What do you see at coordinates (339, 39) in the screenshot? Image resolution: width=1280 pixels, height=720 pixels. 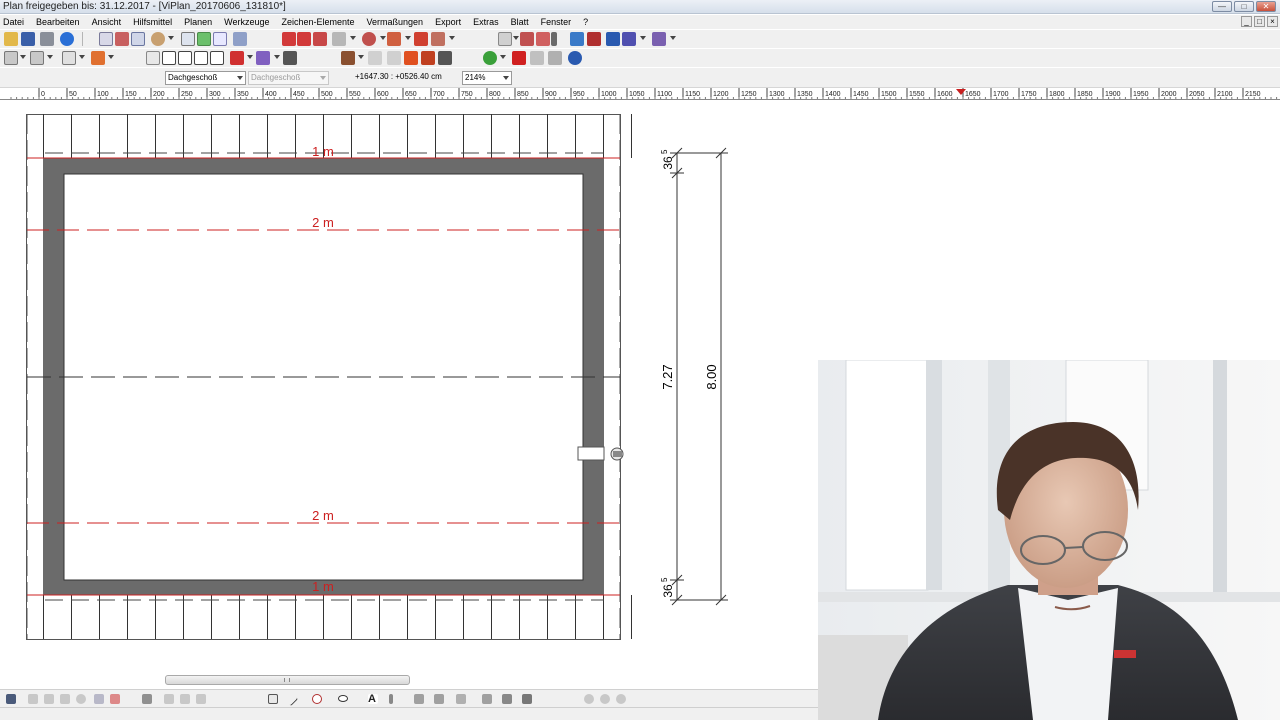 I see `roof-icon` at bounding box center [339, 39].